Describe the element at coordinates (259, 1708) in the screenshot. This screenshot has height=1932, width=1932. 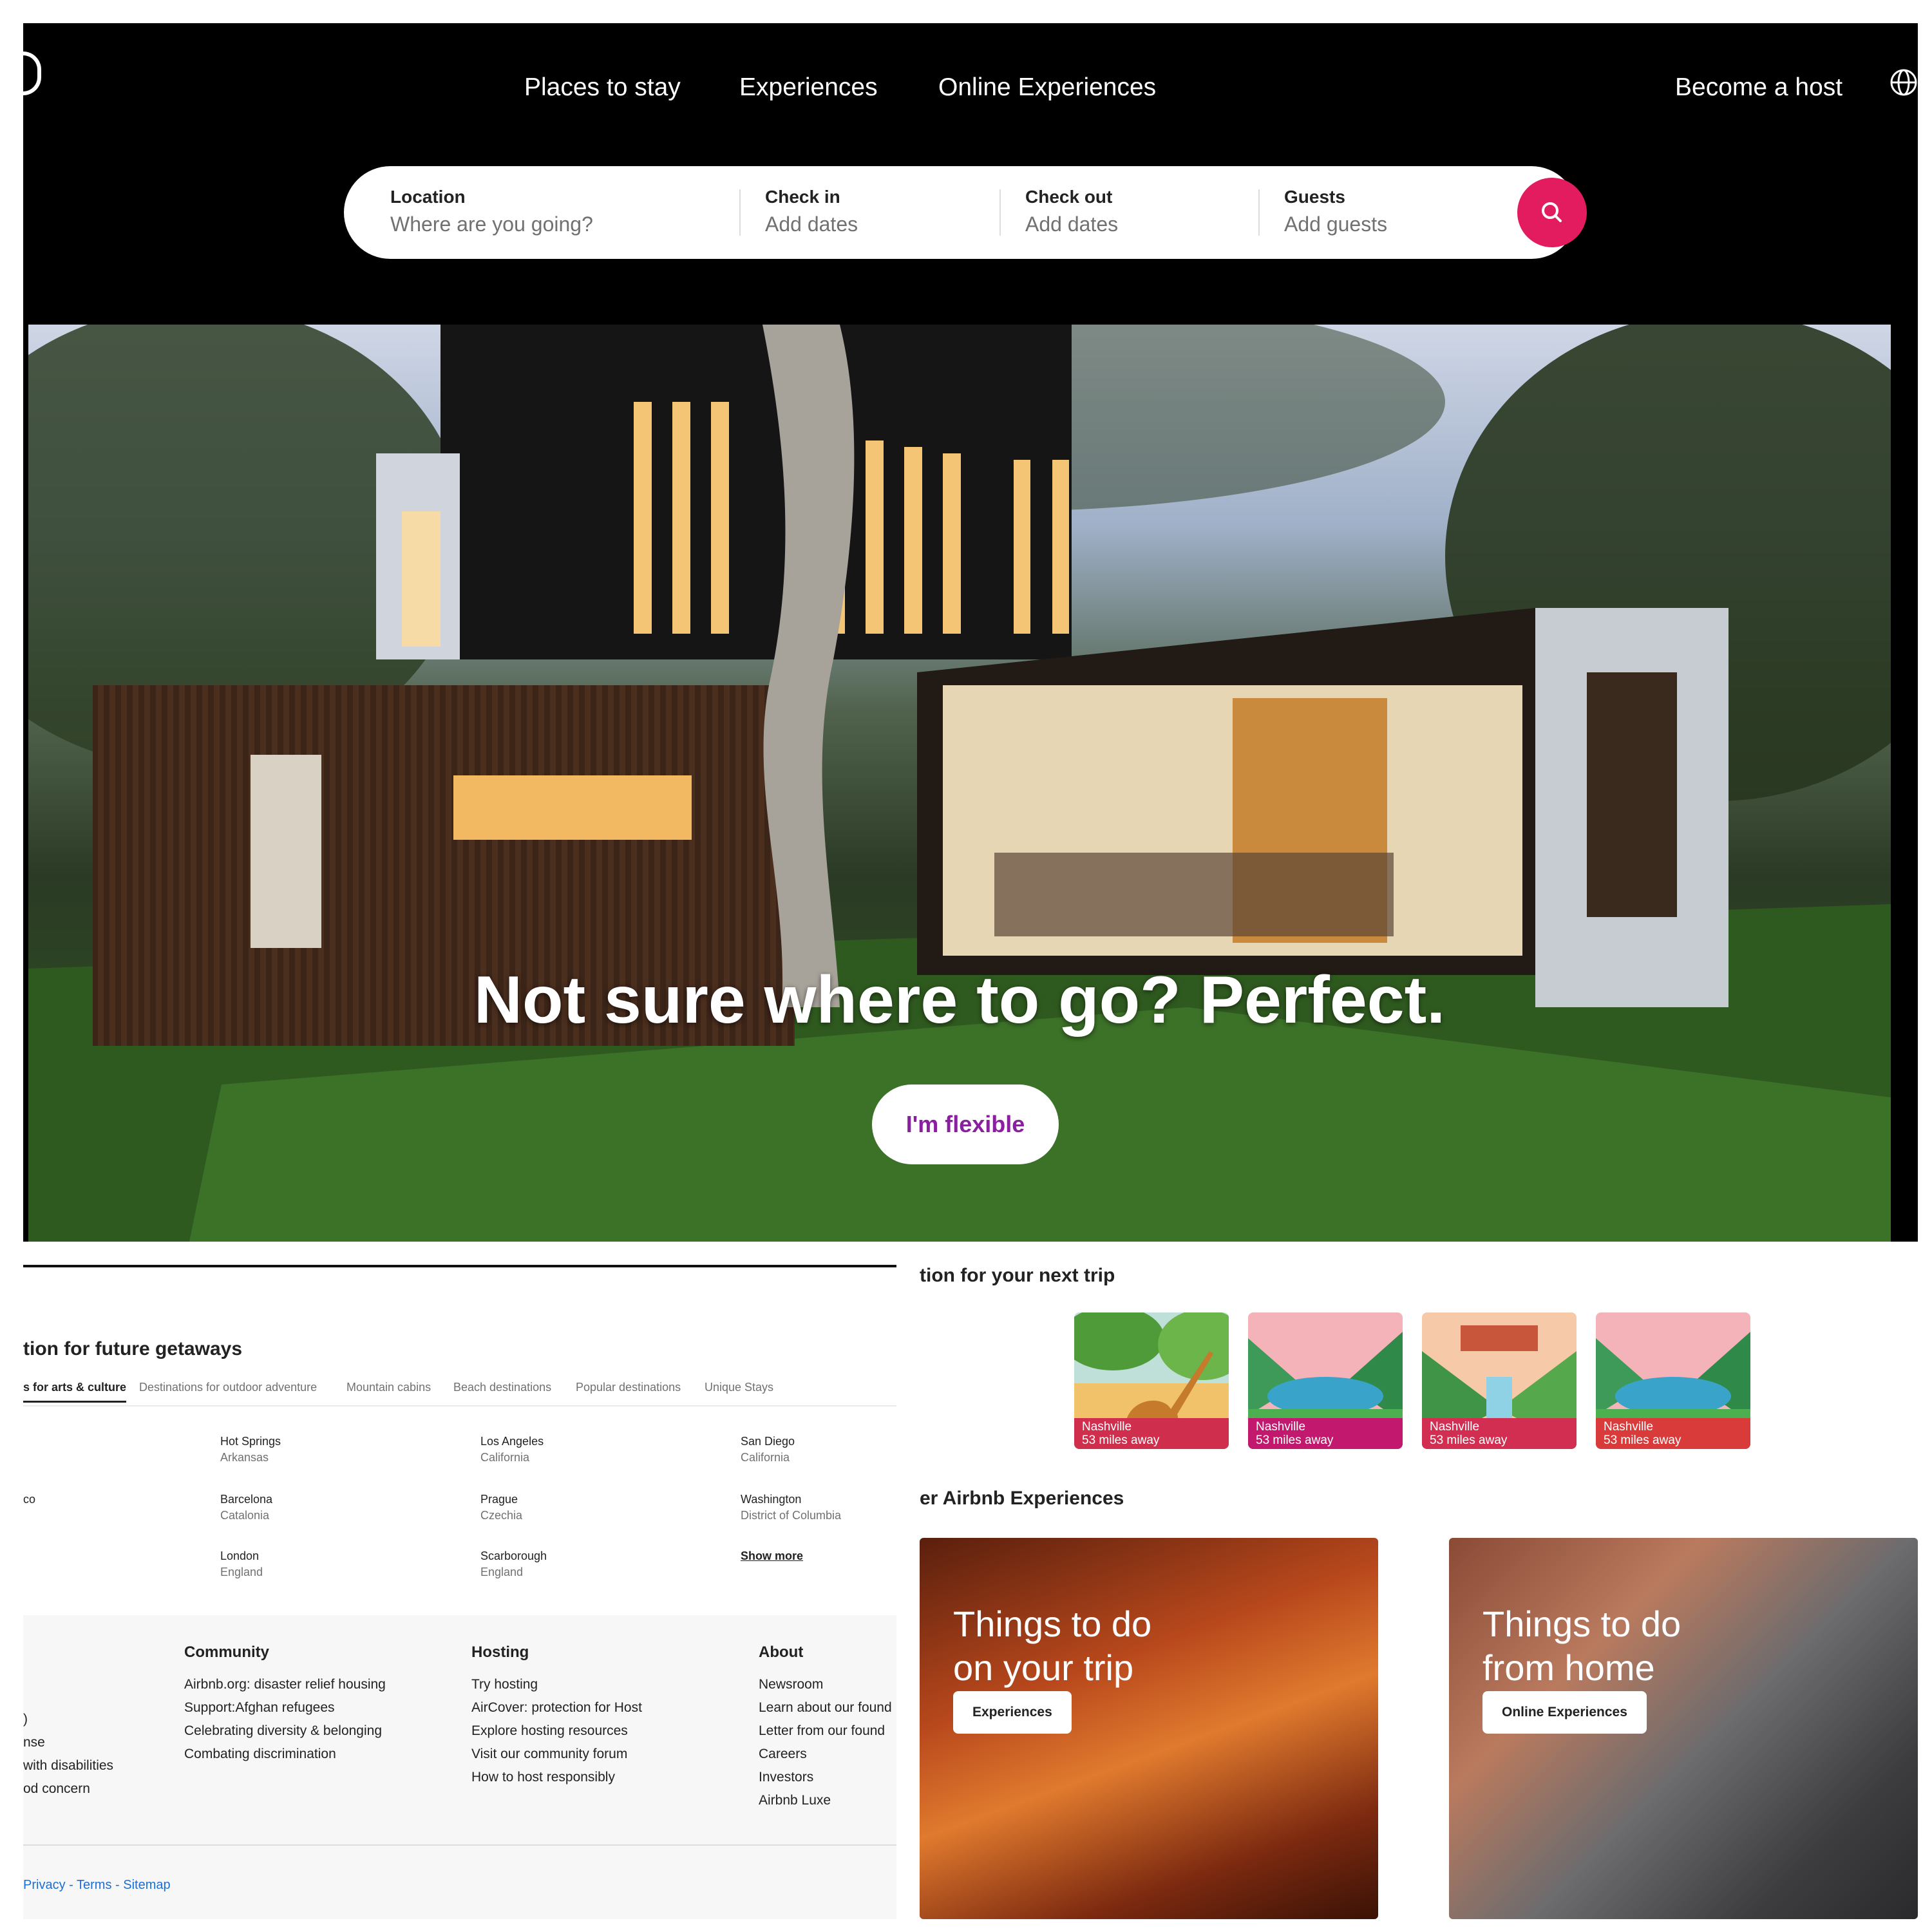
I see `footer-link: Support:Afghan refugees` at that location.